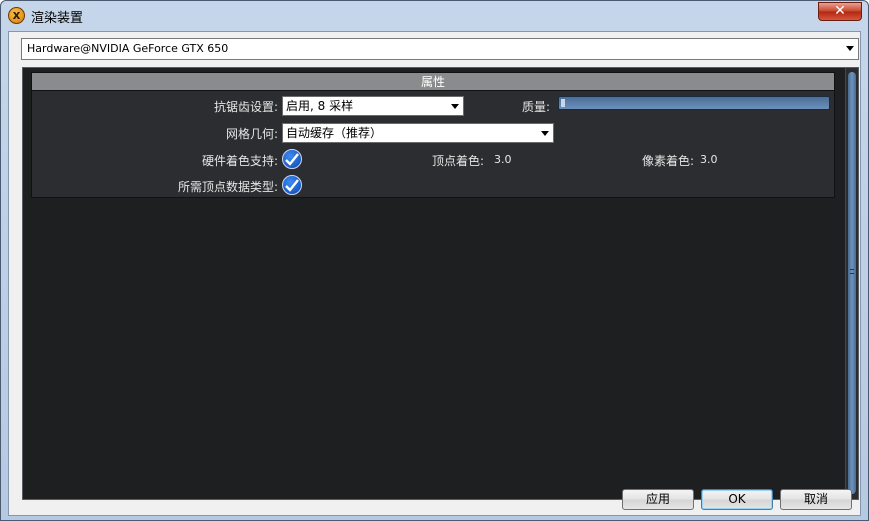 This screenshot has height=521, width=869. I want to click on cancel-button: 取消, so click(816, 499).